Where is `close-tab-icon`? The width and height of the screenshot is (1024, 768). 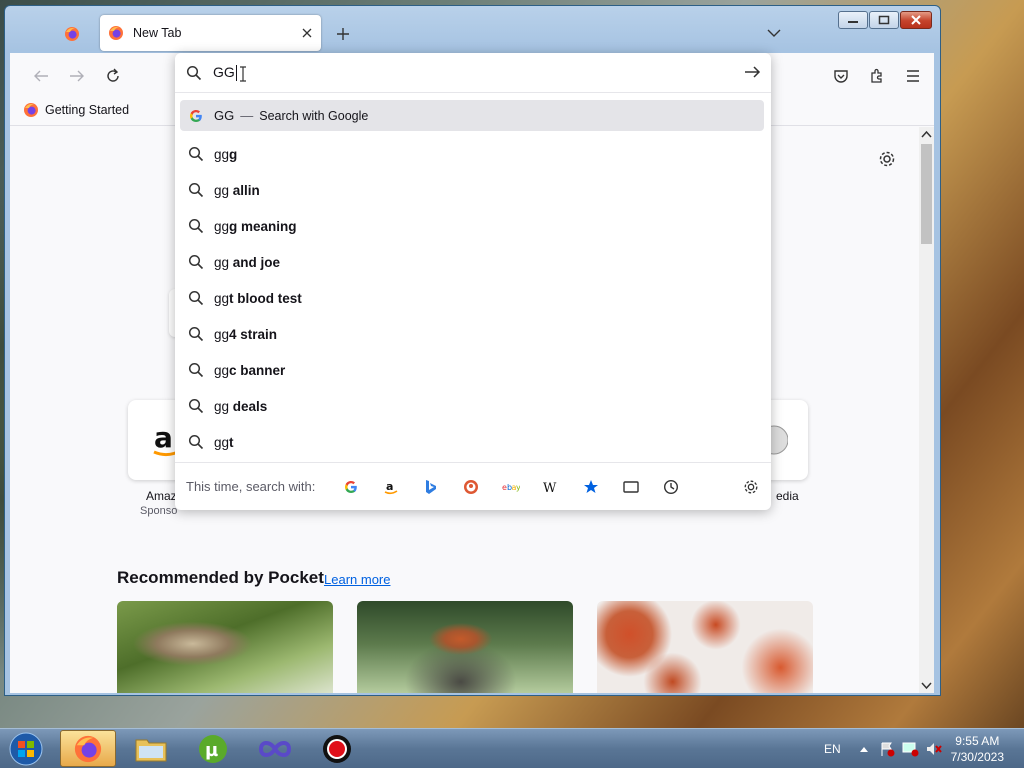 close-tab-icon is located at coordinates (307, 33).